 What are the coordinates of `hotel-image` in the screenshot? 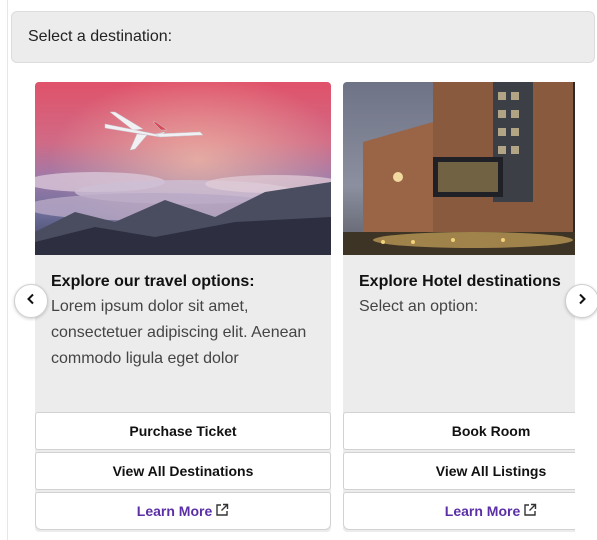 It's located at (459, 168).